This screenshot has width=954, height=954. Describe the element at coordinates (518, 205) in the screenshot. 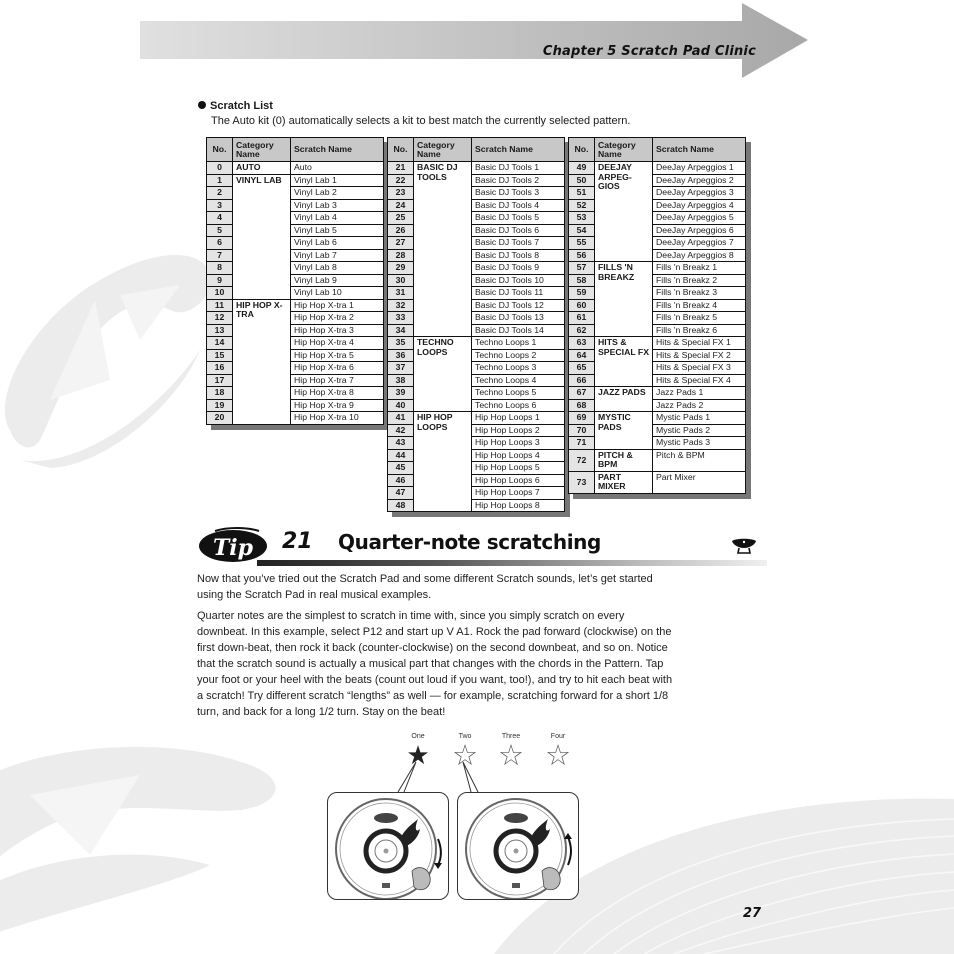

I see `scratch-name: Basic DJ Tools 4` at that location.